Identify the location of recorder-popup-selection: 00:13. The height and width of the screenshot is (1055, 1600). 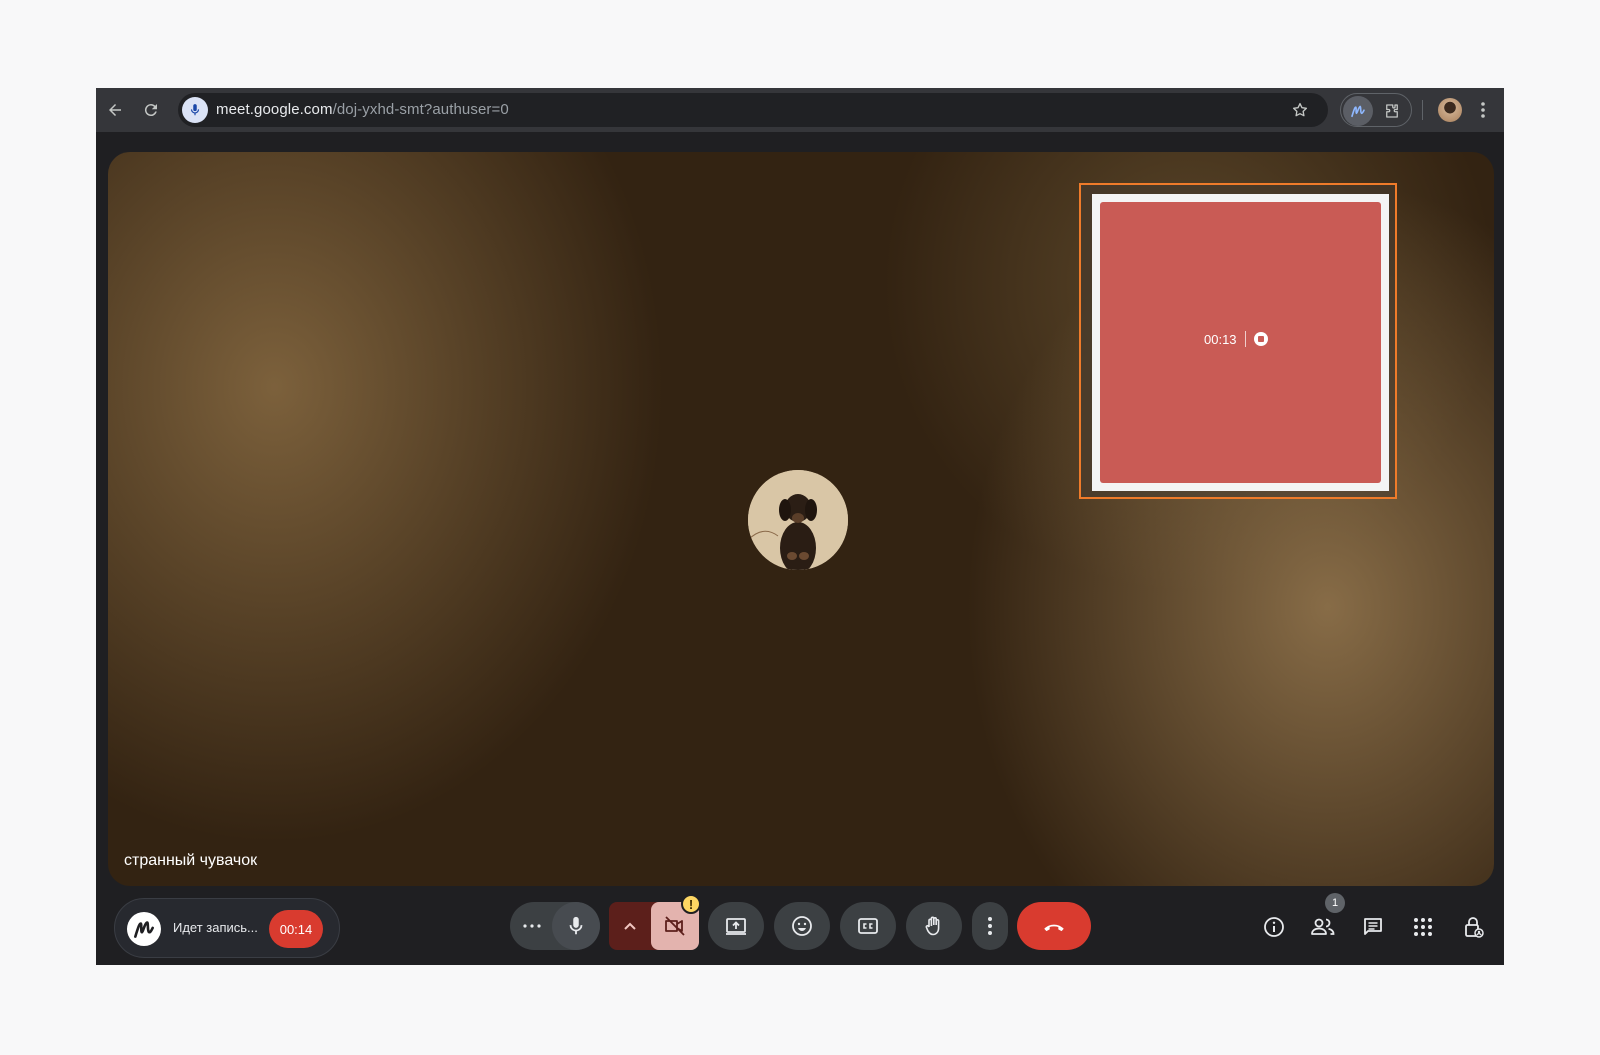
(1238, 341).